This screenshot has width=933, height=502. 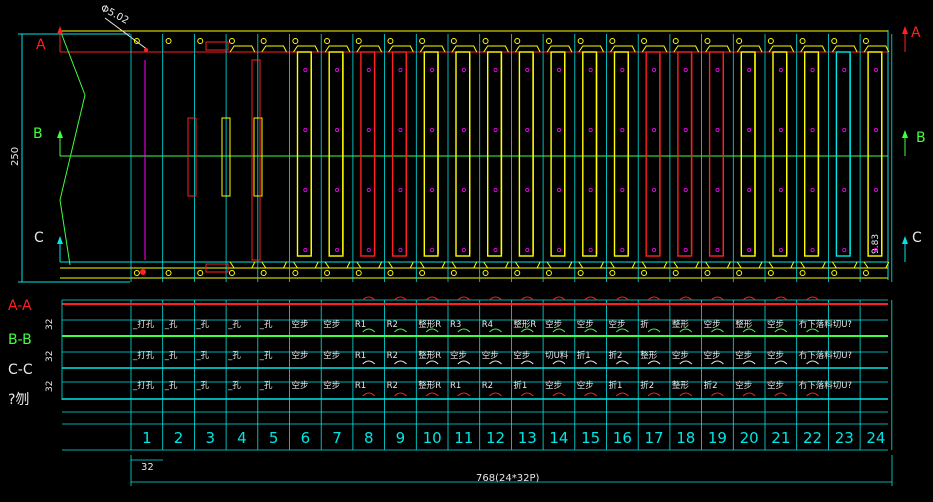 What do you see at coordinates (171, 325) in the screenshot?
I see `operation-label-aa: _孔` at bounding box center [171, 325].